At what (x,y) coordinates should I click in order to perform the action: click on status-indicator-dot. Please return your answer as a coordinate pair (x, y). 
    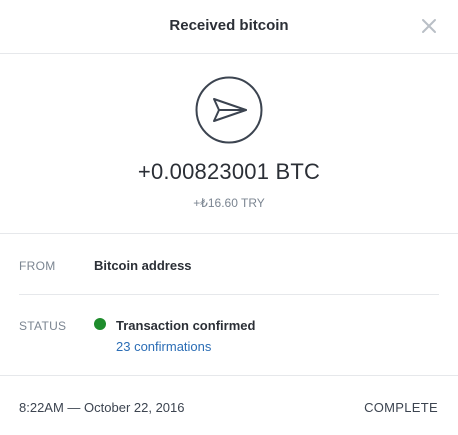
    Looking at the image, I should click on (100, 324).